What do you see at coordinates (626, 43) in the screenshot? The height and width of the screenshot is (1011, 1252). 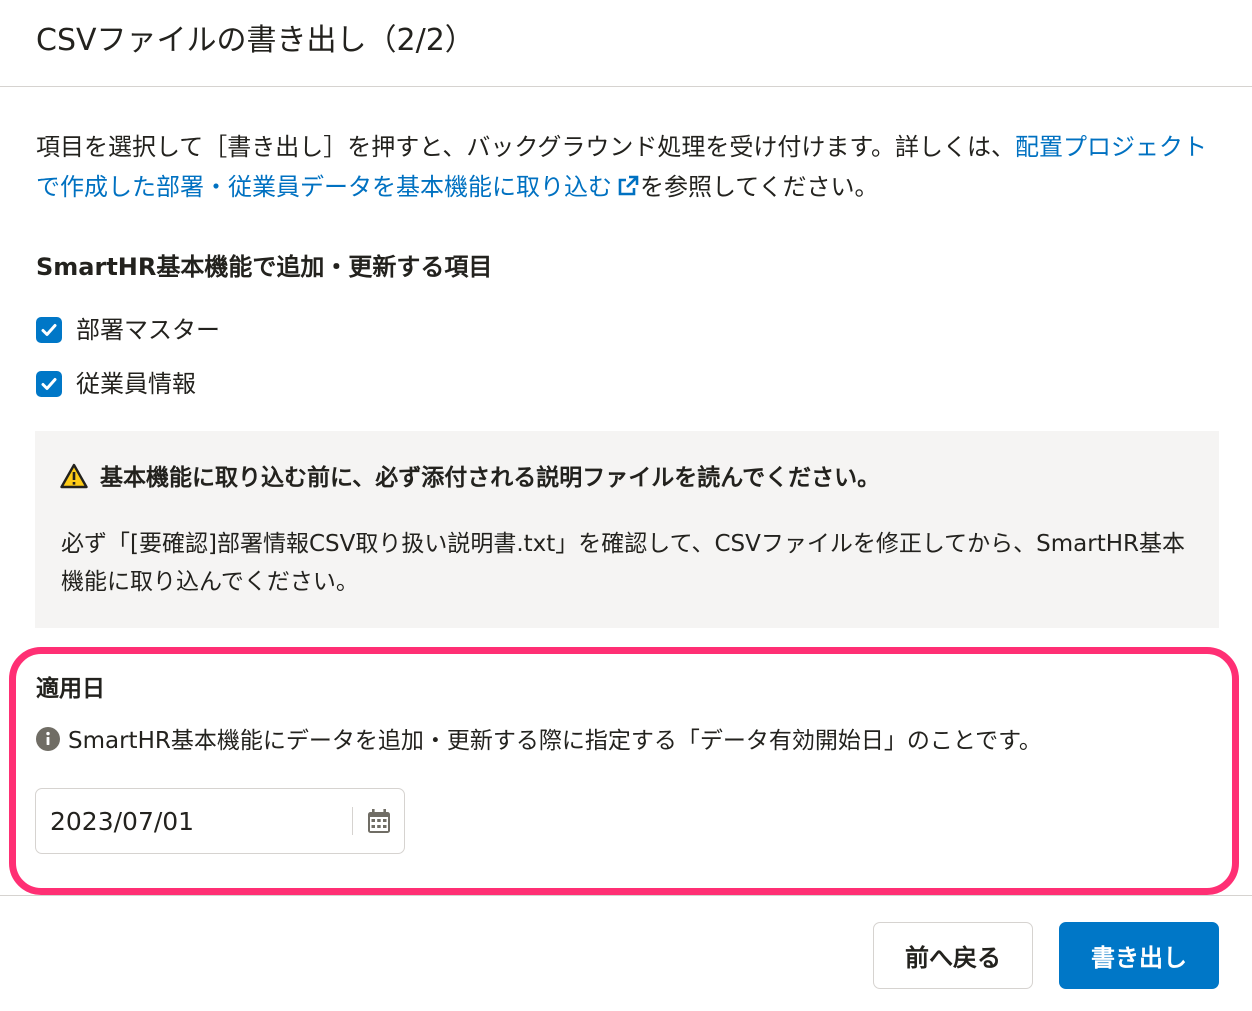 I see `dialog-header: CSVファイルの書き出し（2/2）` at bounding box center [626, 43].